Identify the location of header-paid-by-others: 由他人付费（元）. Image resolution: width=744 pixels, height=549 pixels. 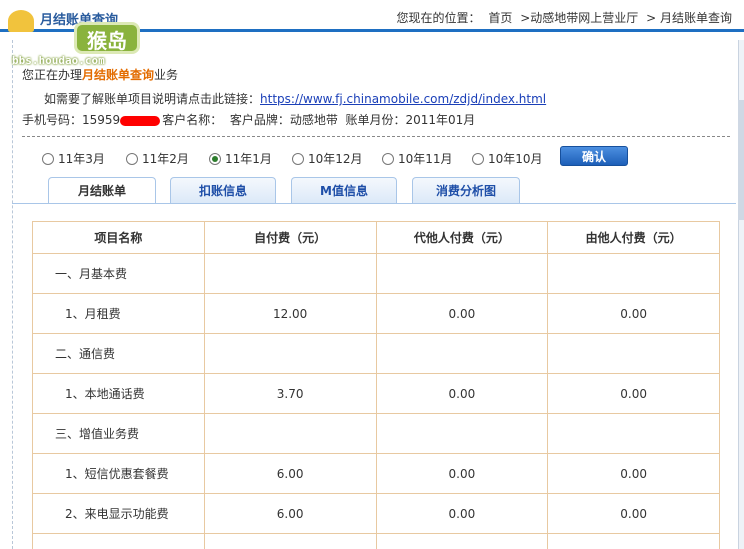
(633, 237).